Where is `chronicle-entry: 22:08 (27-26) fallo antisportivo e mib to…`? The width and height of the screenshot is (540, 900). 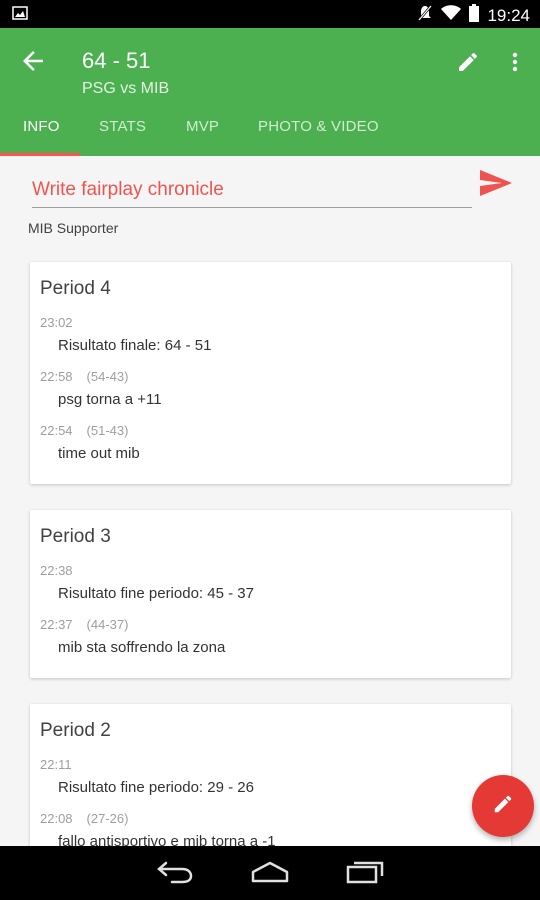 chronicle-entry: 22:08 (27-26) fallo antisportivo e mib to… is located at coordinates (158, 828).